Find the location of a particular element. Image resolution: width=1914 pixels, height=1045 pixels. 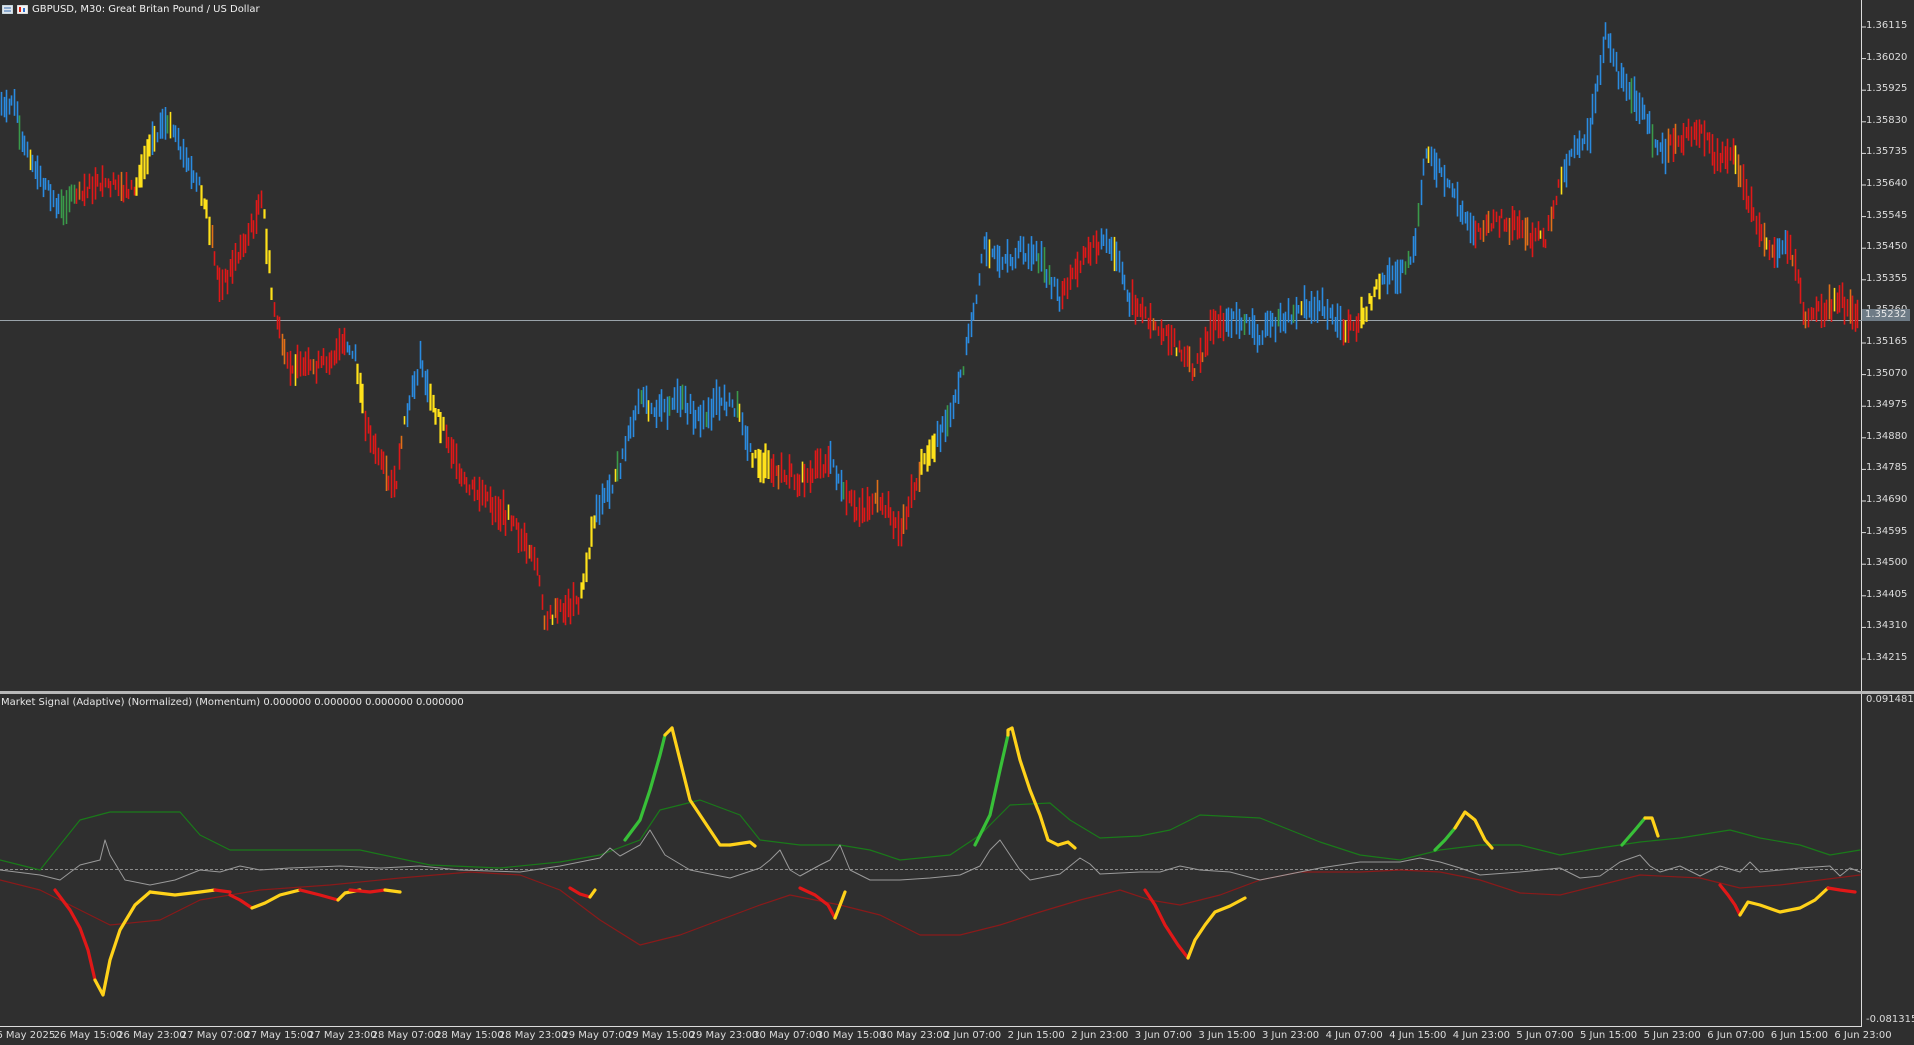

time-axis-label: 4 Jun 07:00 is located at coordinates (1354, 1035).